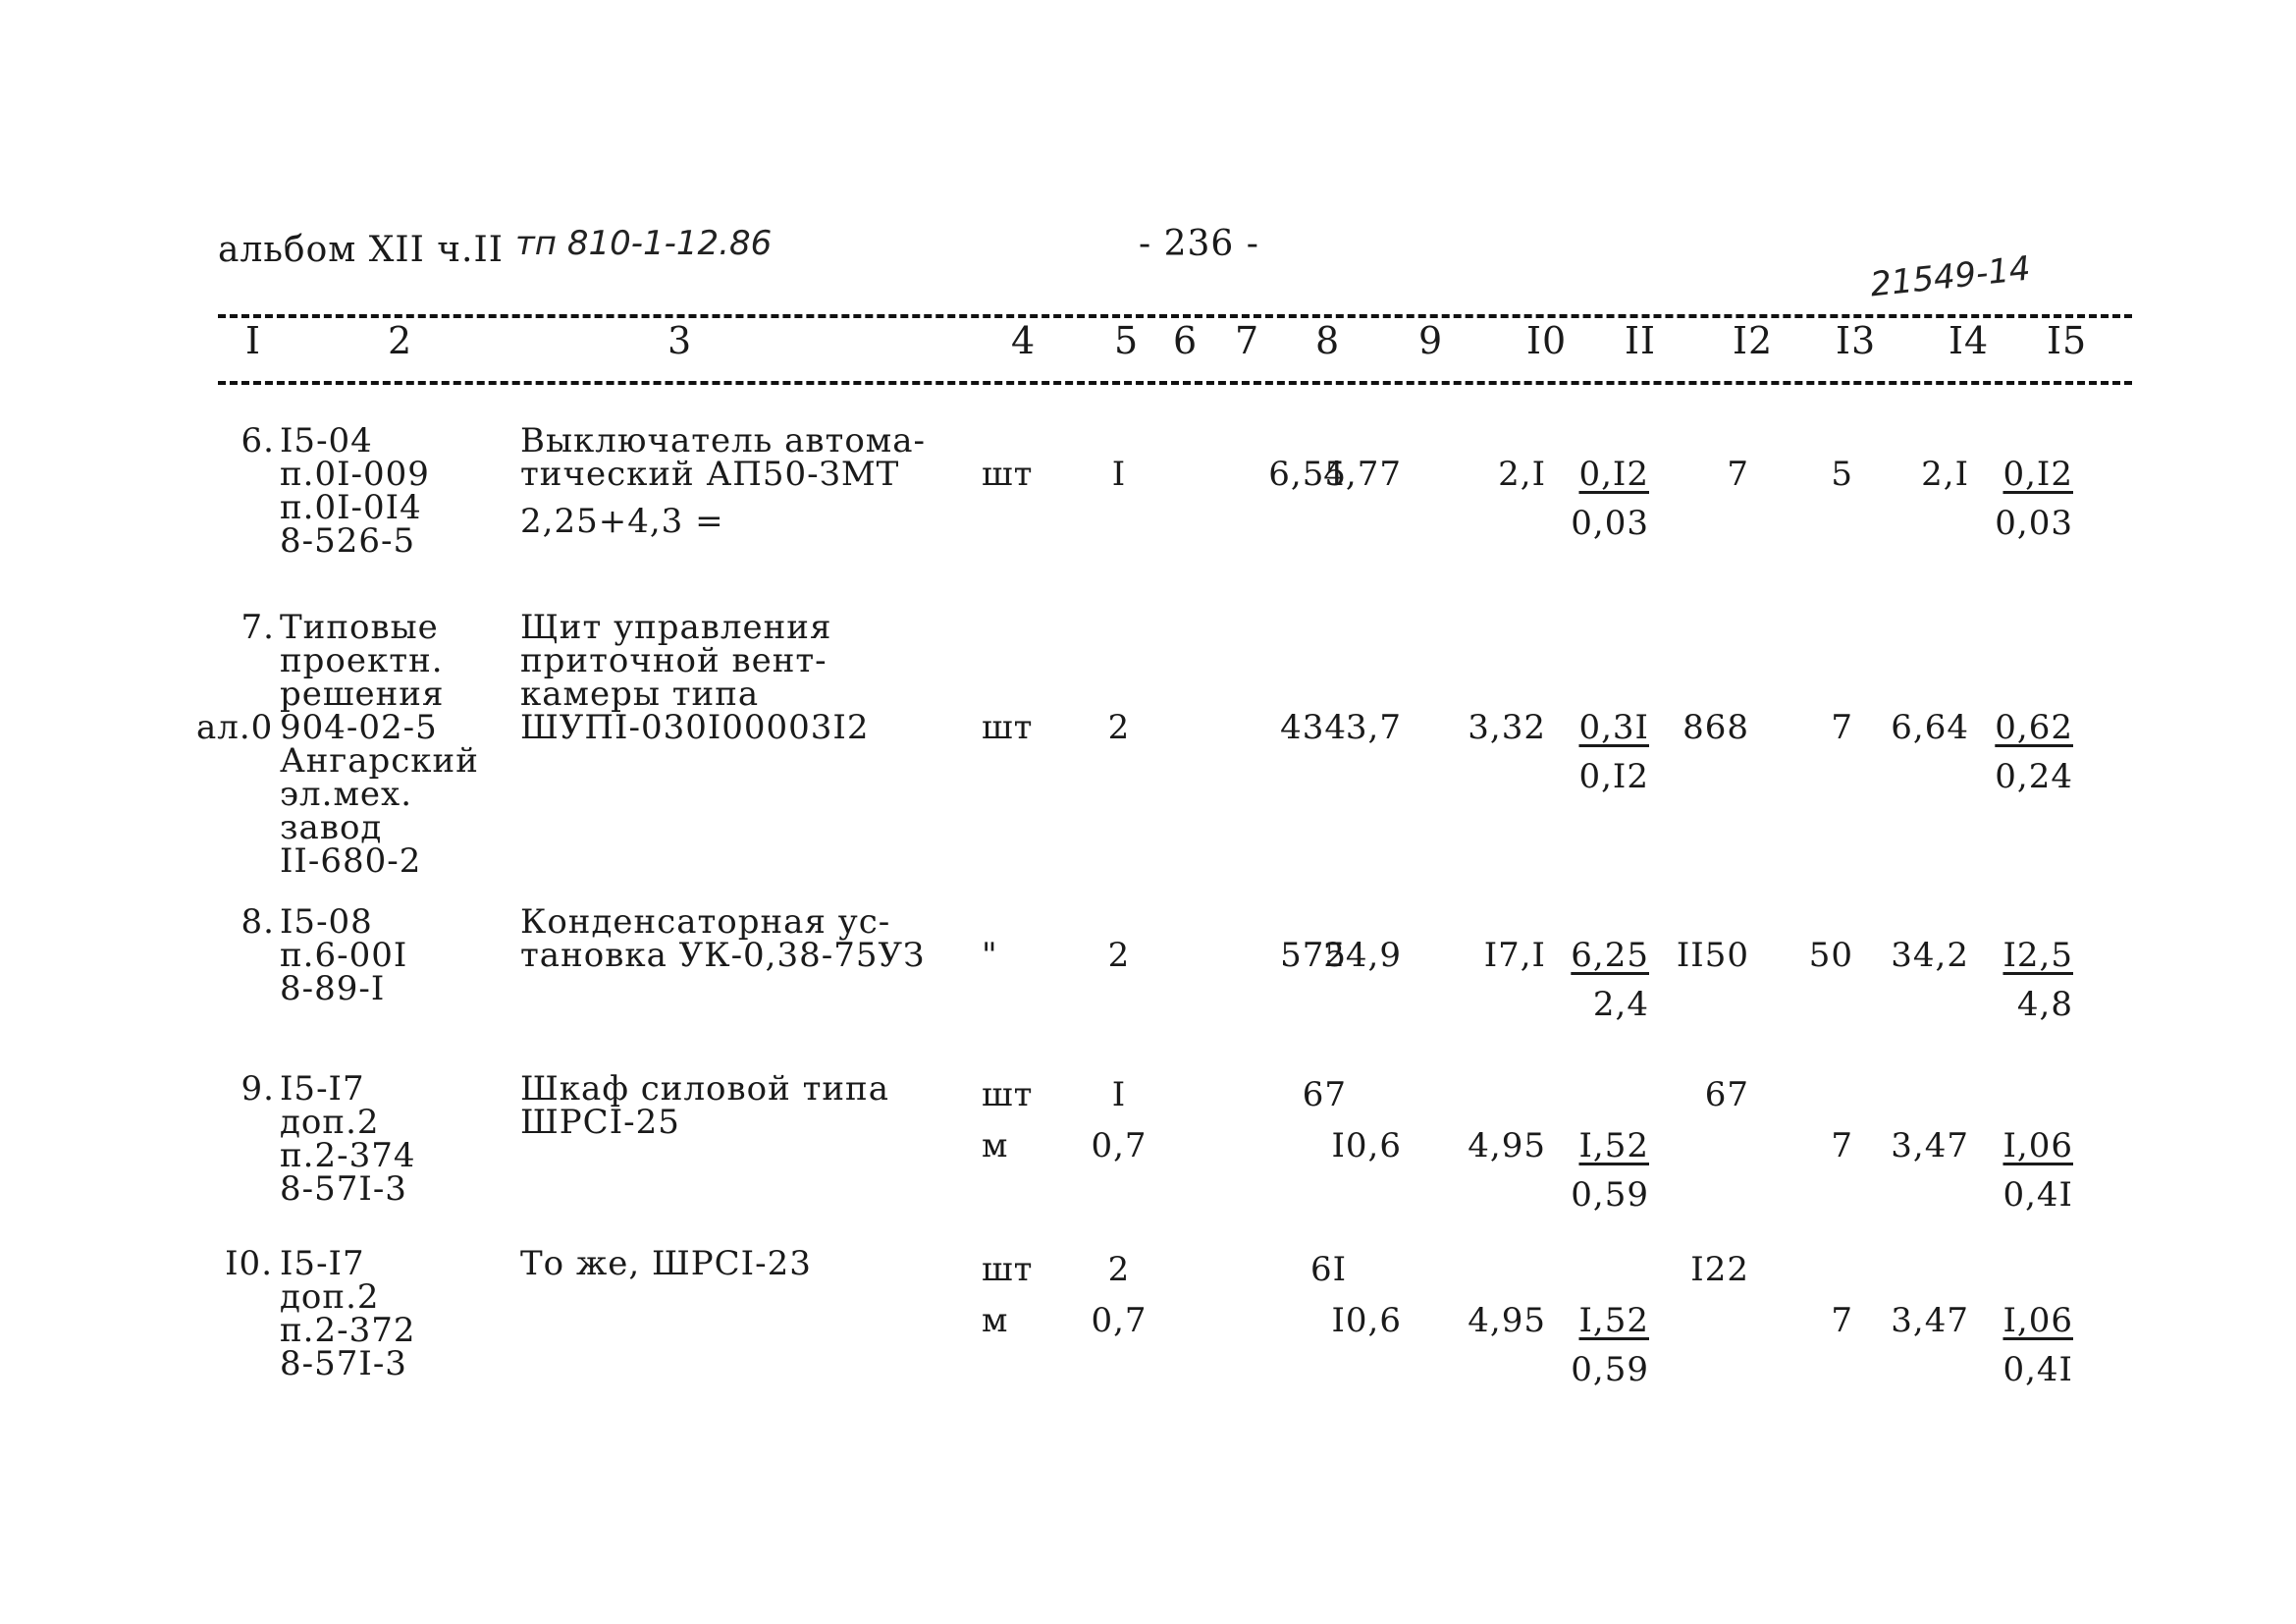  Describe the element at coordinates (622, 521) in the screenshot. I see `item-name-formula: 2,25+4,3 =` at that location.